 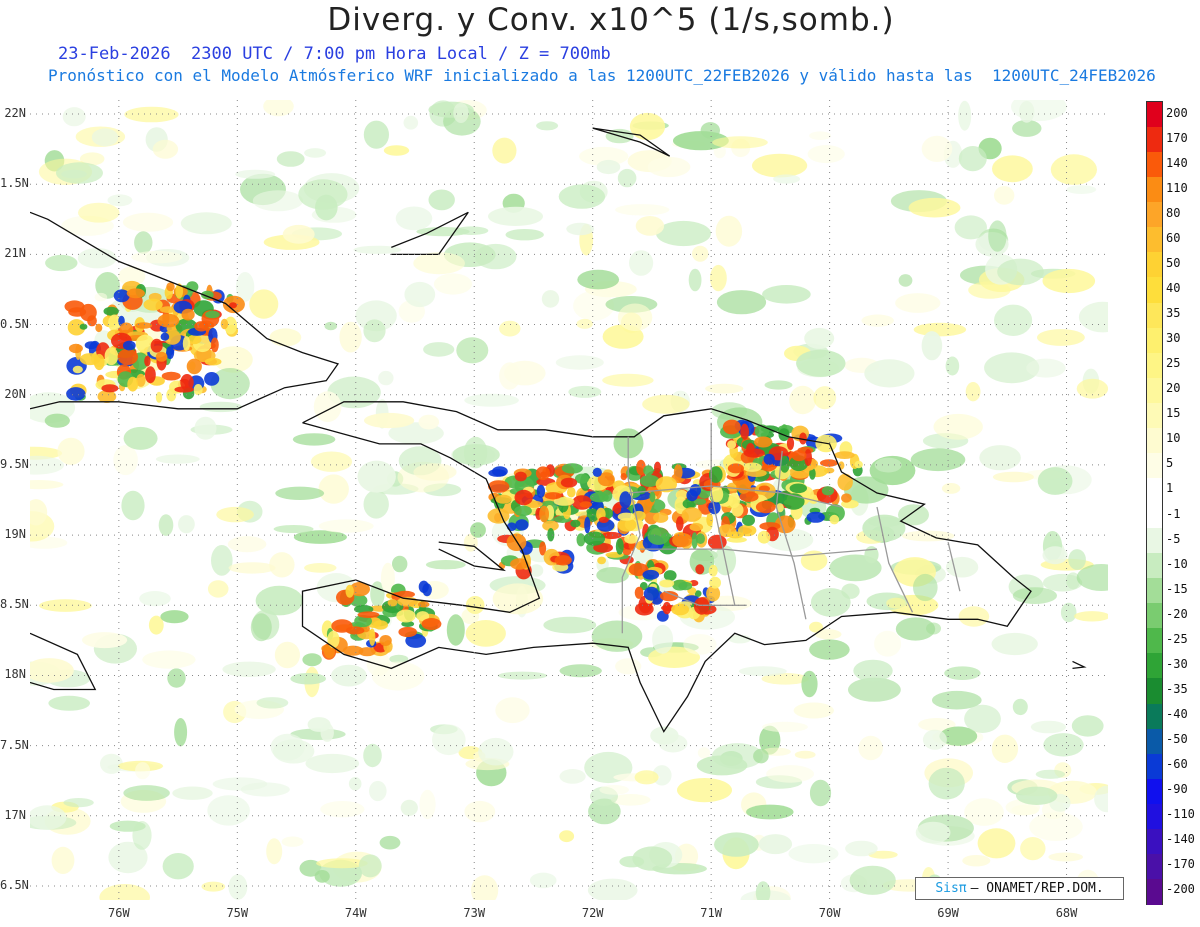 What do you see at coordinates (1177, 739) in the screenshot?
I see `colorbar-label: -50` at bounding box center [1177, 739].